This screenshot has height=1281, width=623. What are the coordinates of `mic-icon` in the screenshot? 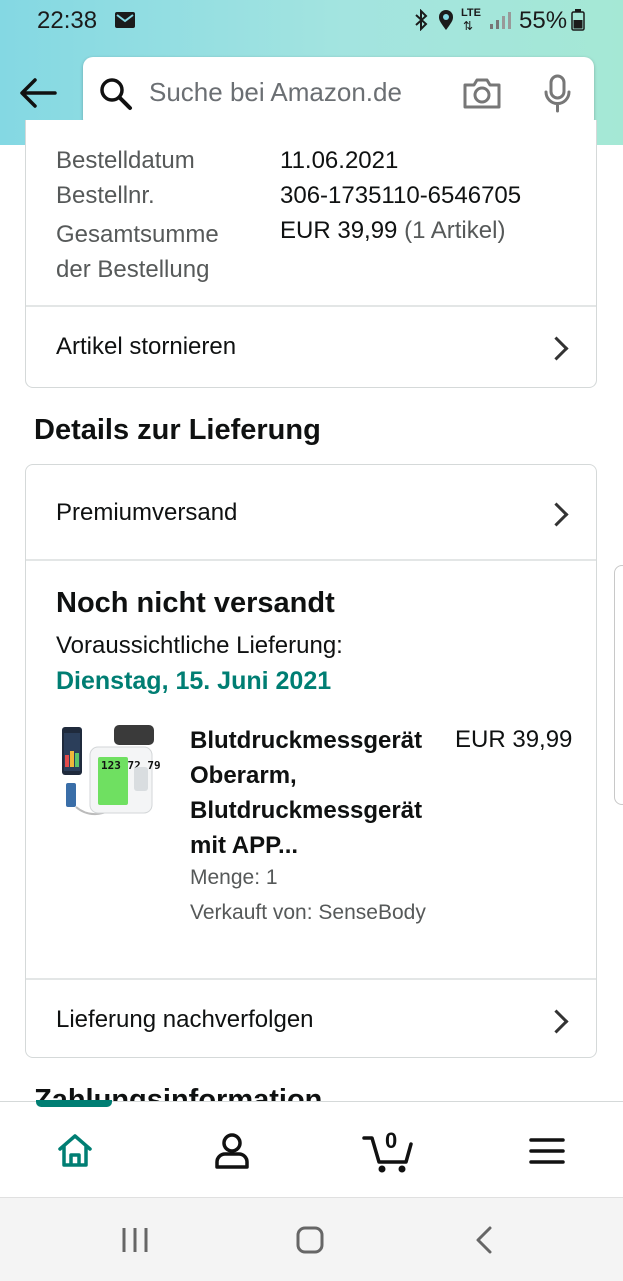 It's located at (558, 94).